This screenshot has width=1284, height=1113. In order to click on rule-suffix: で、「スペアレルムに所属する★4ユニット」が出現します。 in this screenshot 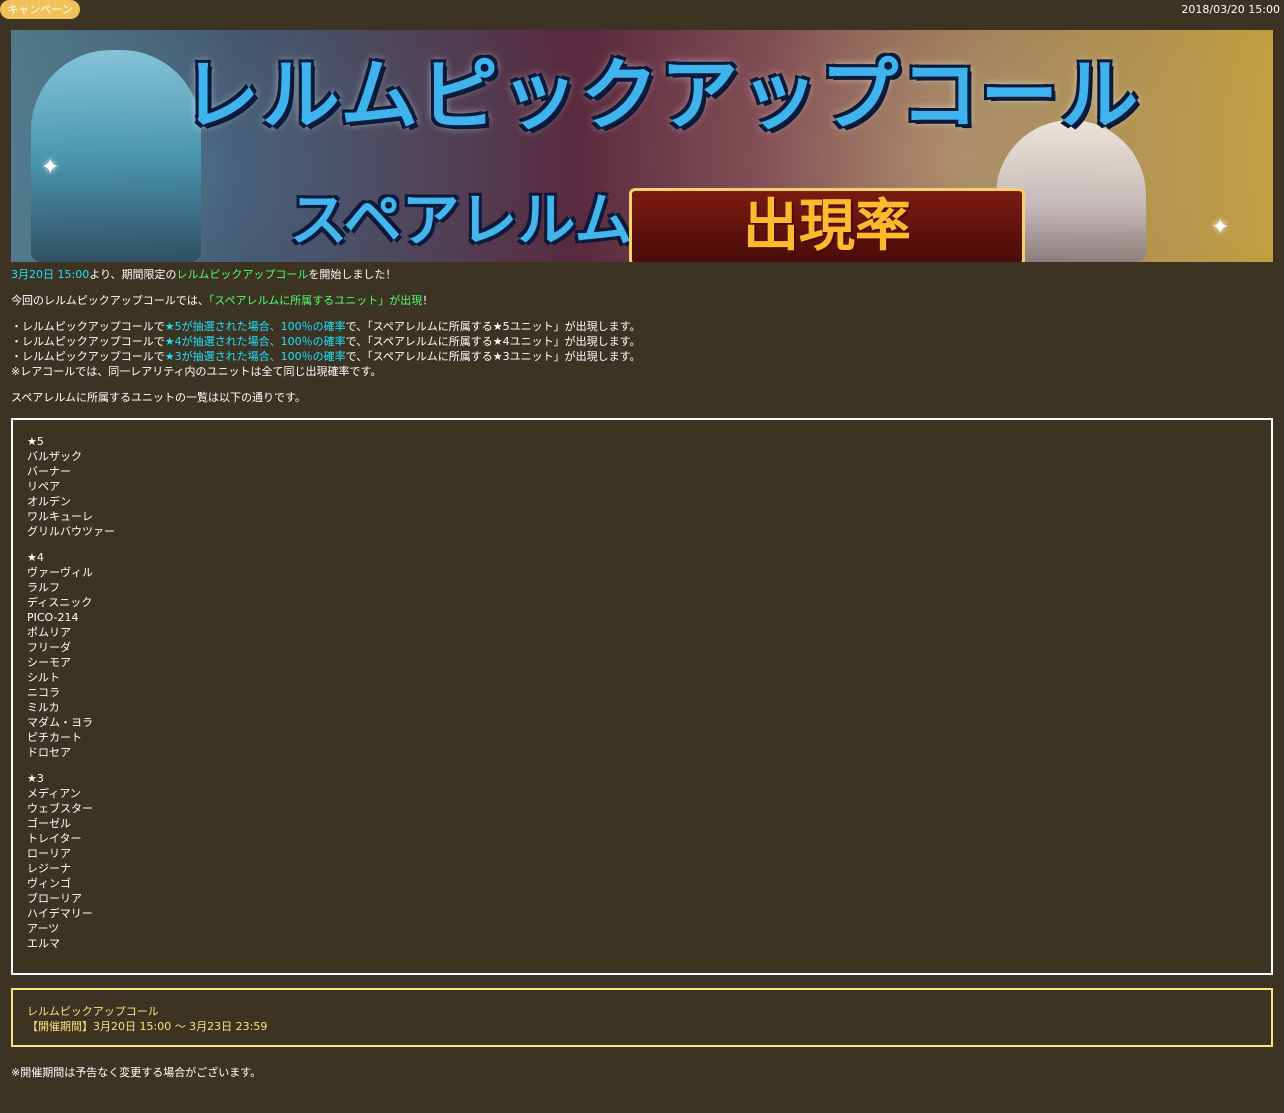, I will do `click(493, 341)`.